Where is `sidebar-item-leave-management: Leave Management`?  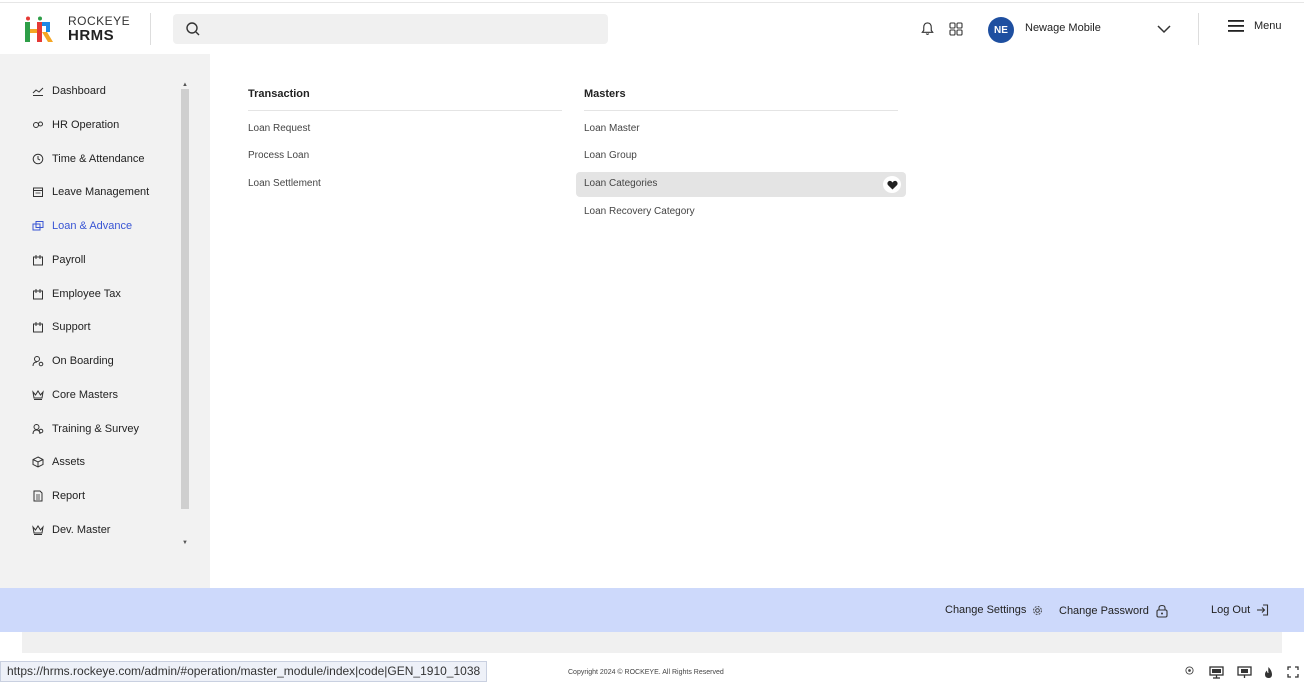
sidebar-item-leave-management: Leave Management is located at coordinates (90, 192).